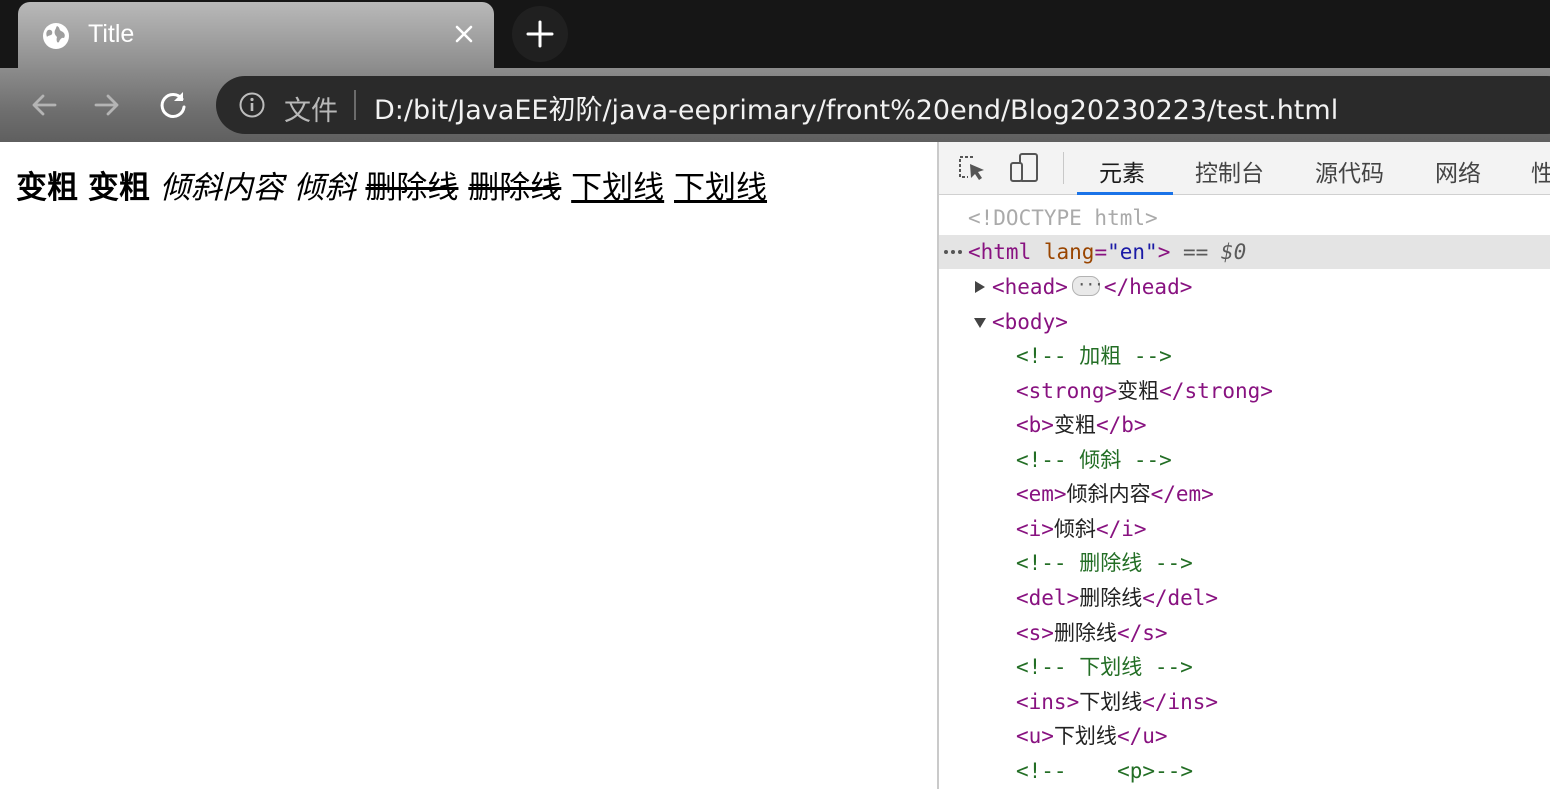  I want to click on comment-text: <!-- 加粗 -->, so click(1094, 356).